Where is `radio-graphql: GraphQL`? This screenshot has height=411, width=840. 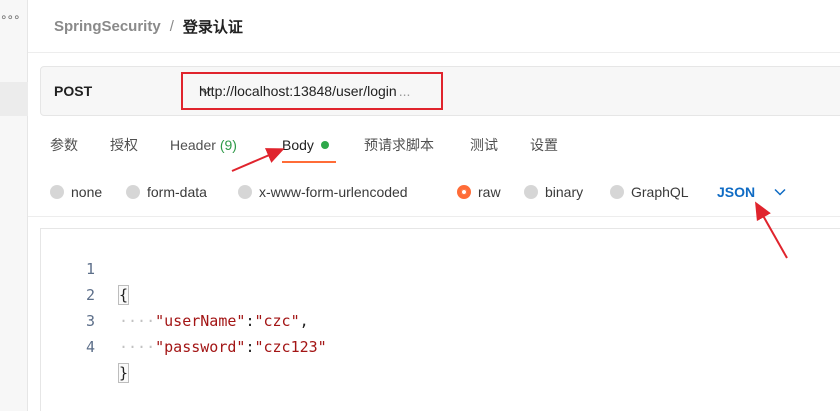
radio-graphql: GraphQL is located at coordinates (649, 192).